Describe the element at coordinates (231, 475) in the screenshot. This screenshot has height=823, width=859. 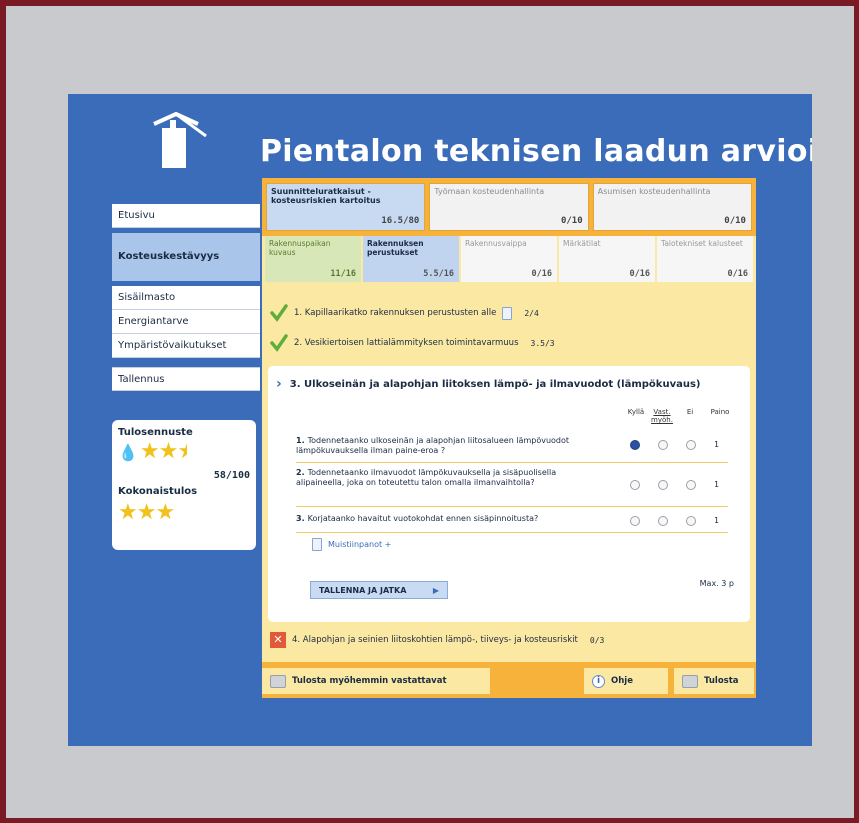
I see `forecast-value: 58/100` at that location.